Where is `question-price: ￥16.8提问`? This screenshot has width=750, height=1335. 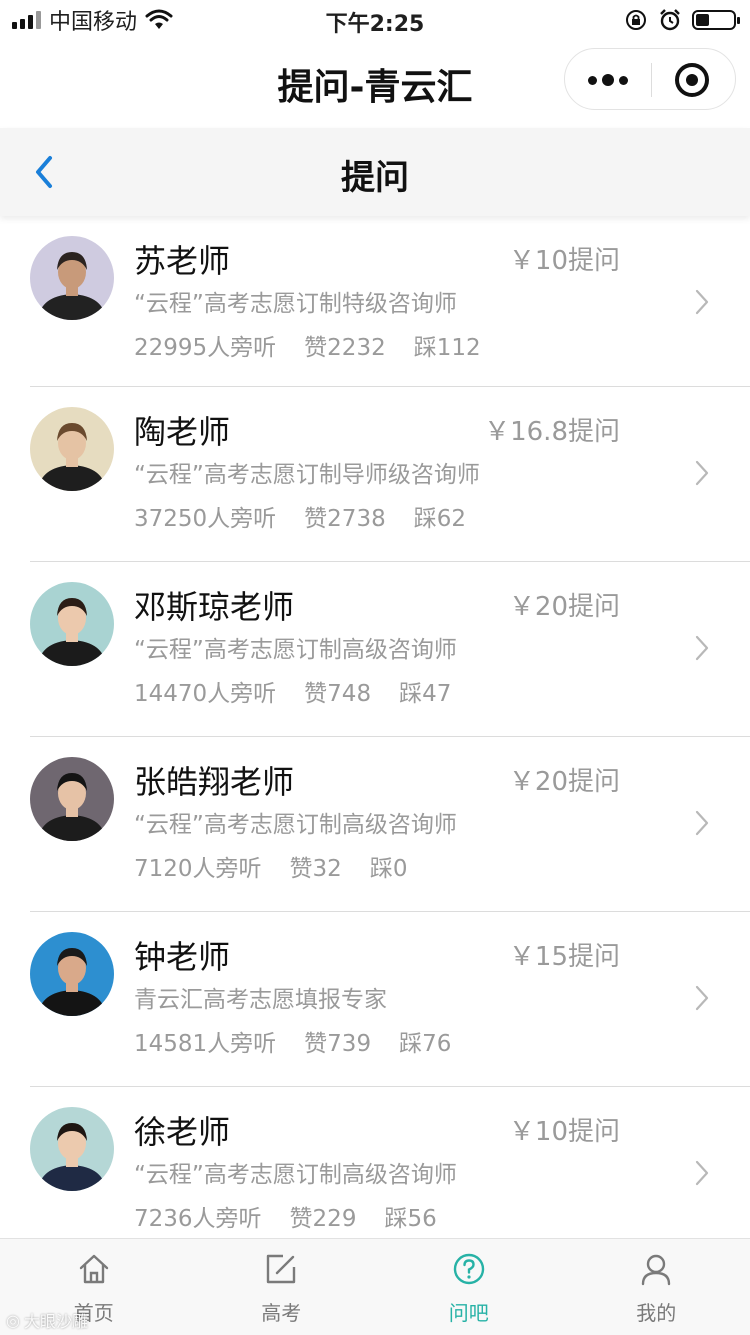
question-price: ￥16.8提问 is located at coordinates (552, 429).